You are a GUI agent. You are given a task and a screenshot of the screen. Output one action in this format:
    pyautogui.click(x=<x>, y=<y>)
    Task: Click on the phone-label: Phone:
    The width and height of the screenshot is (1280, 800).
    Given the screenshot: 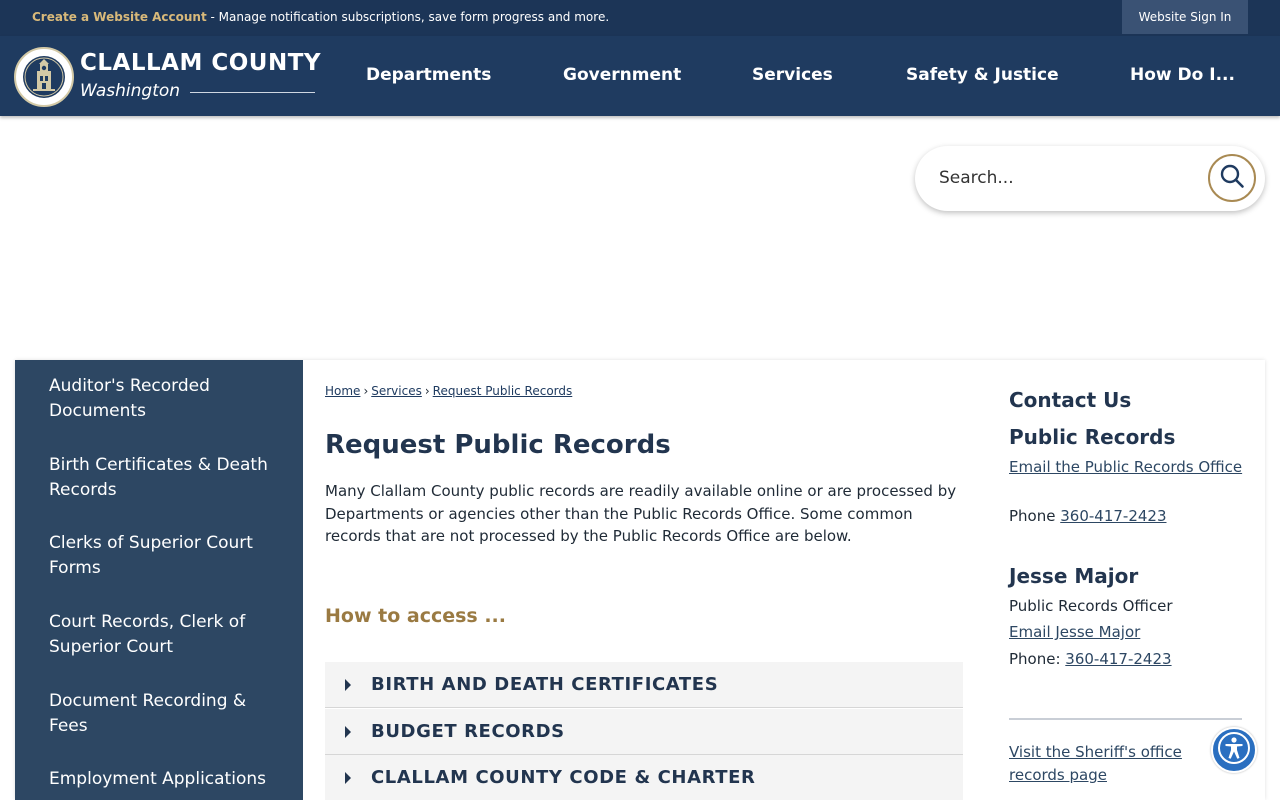 What is the action you would take?
    pyautogui.click(x=1037, y=659)
    